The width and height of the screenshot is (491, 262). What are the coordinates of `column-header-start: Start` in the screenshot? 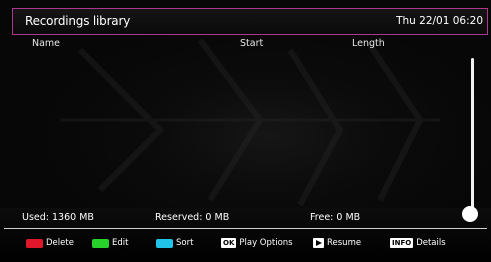 It's located at (251, 43).